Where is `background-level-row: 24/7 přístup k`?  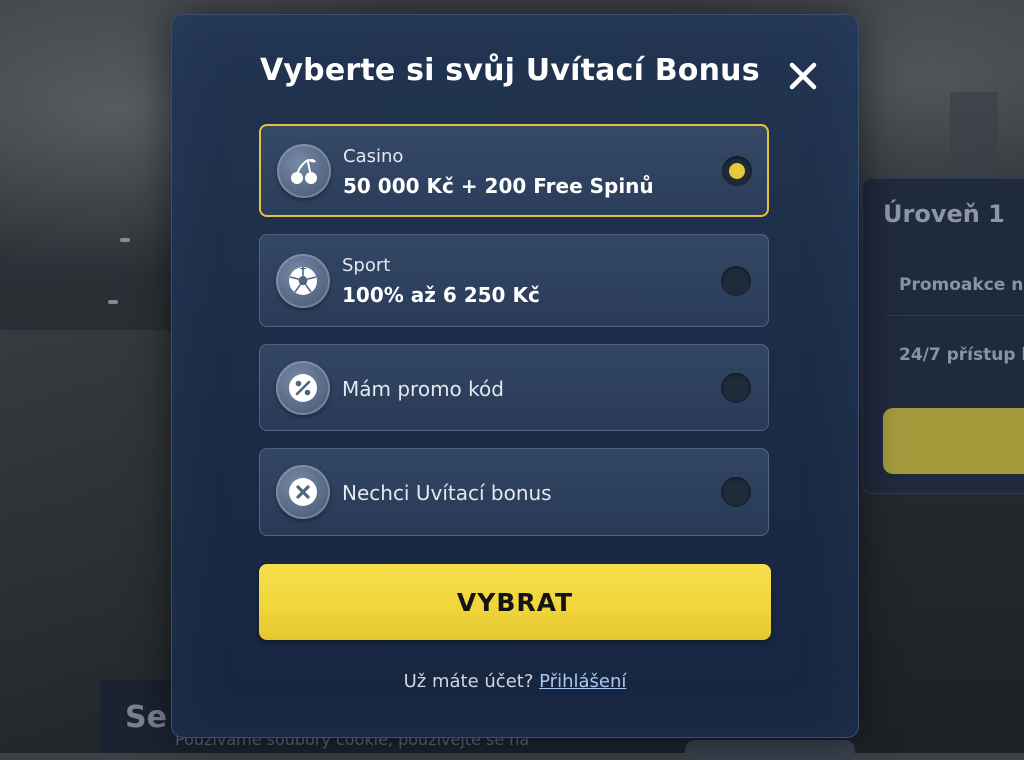
background-level-row: 24/7 přístup k is located at coordinates (961, 355).